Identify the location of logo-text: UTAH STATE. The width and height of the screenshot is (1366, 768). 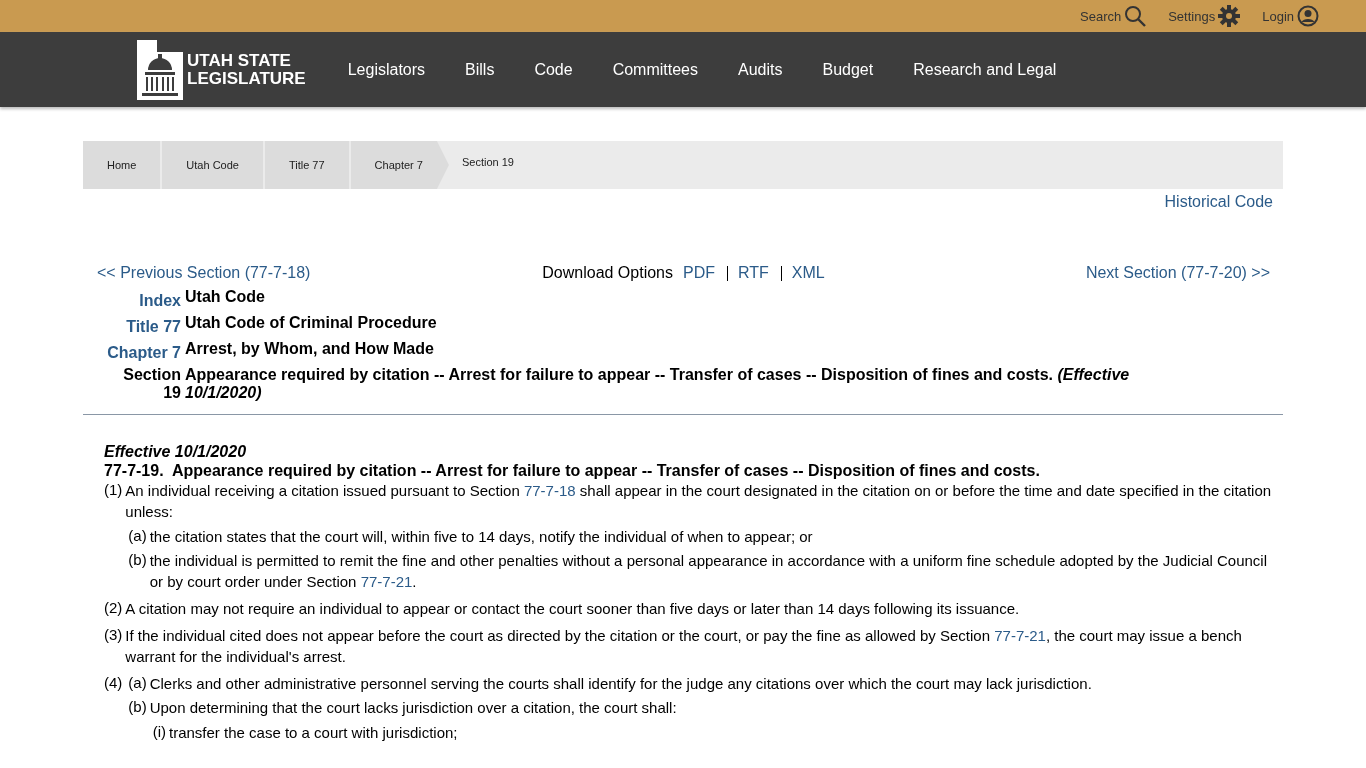
(239, 60).